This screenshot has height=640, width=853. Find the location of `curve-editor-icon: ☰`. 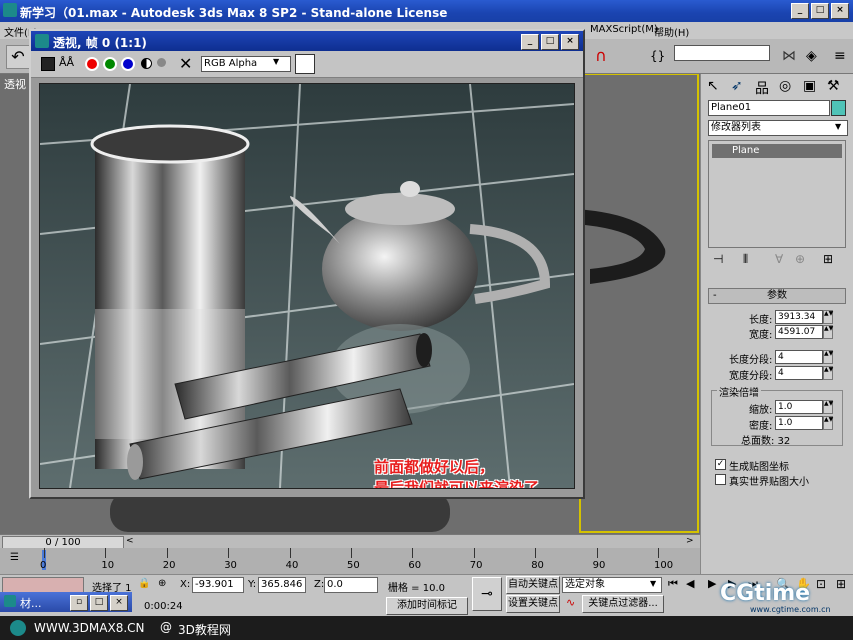

curve-editor-icon: ☰ is located at coordinates (18, 559).